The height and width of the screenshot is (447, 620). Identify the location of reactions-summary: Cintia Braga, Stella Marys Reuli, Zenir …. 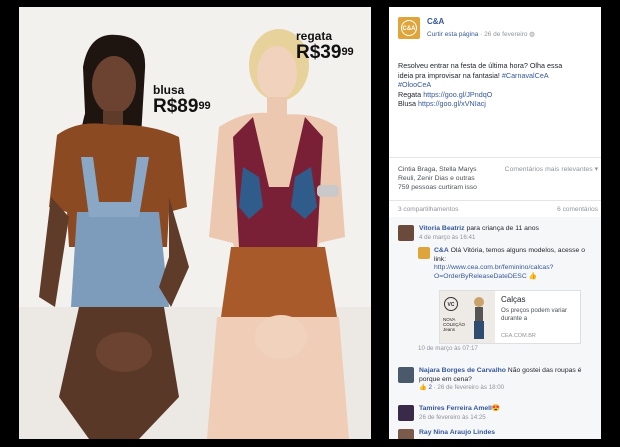
(498, 178).